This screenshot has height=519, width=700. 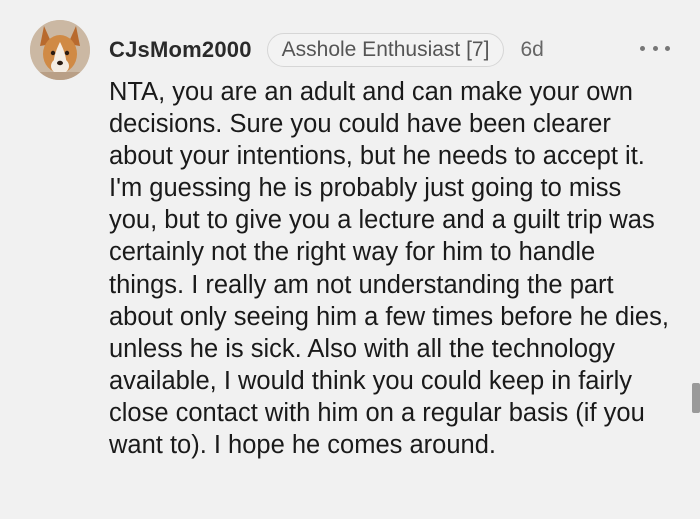 I want to click on username: CJsMom2000, so click(x=180, y=50).